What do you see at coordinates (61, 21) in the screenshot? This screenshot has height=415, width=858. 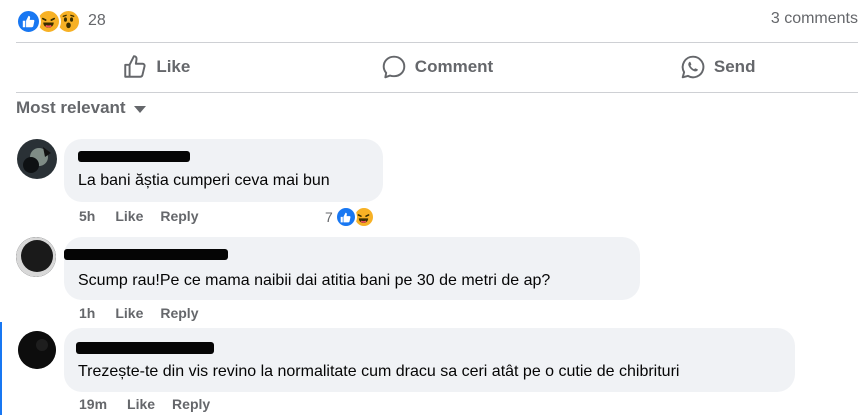 I see `reactions-summary: 28` at bounding box center [61, 21].